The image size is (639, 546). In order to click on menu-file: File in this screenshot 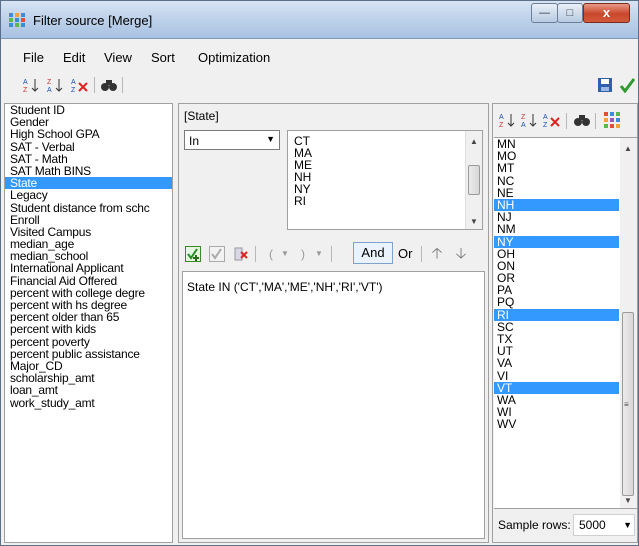, I will do `click(33, 57)`.